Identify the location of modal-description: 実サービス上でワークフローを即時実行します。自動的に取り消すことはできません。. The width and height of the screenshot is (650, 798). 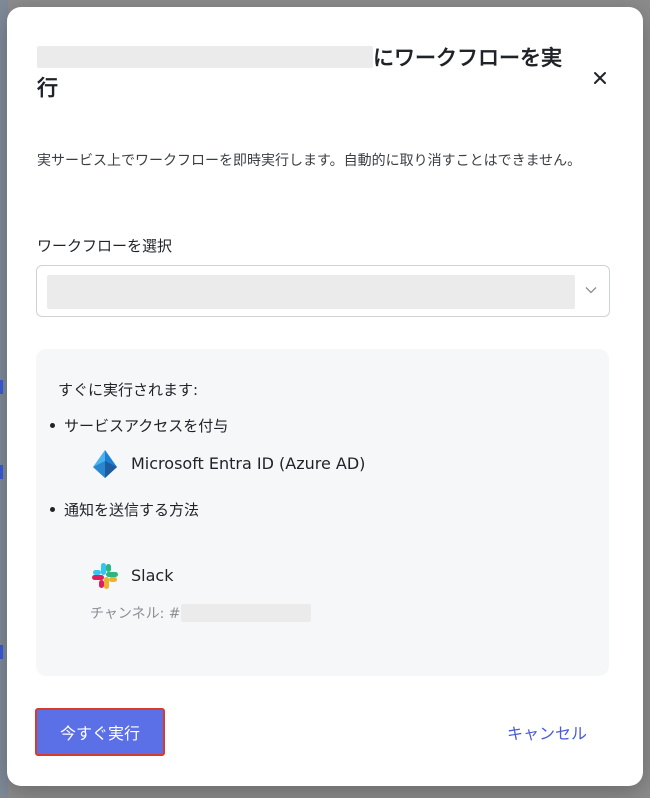
(309, 161).